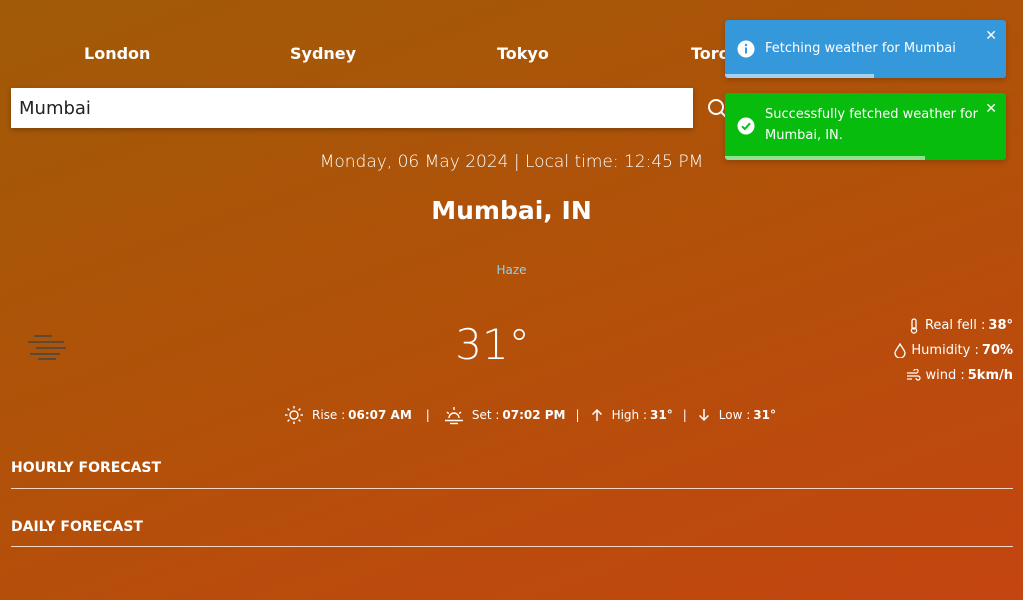 This screenshot has width=1023, height=600. Describe the element at coordinates (453, 416) in the screenshot. I see `sunset-icon` at that location.